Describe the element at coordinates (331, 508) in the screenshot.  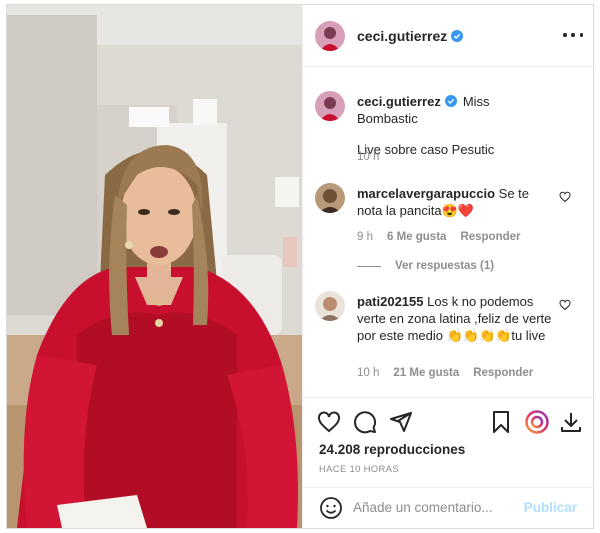
I see `emoji-icon` at that location.